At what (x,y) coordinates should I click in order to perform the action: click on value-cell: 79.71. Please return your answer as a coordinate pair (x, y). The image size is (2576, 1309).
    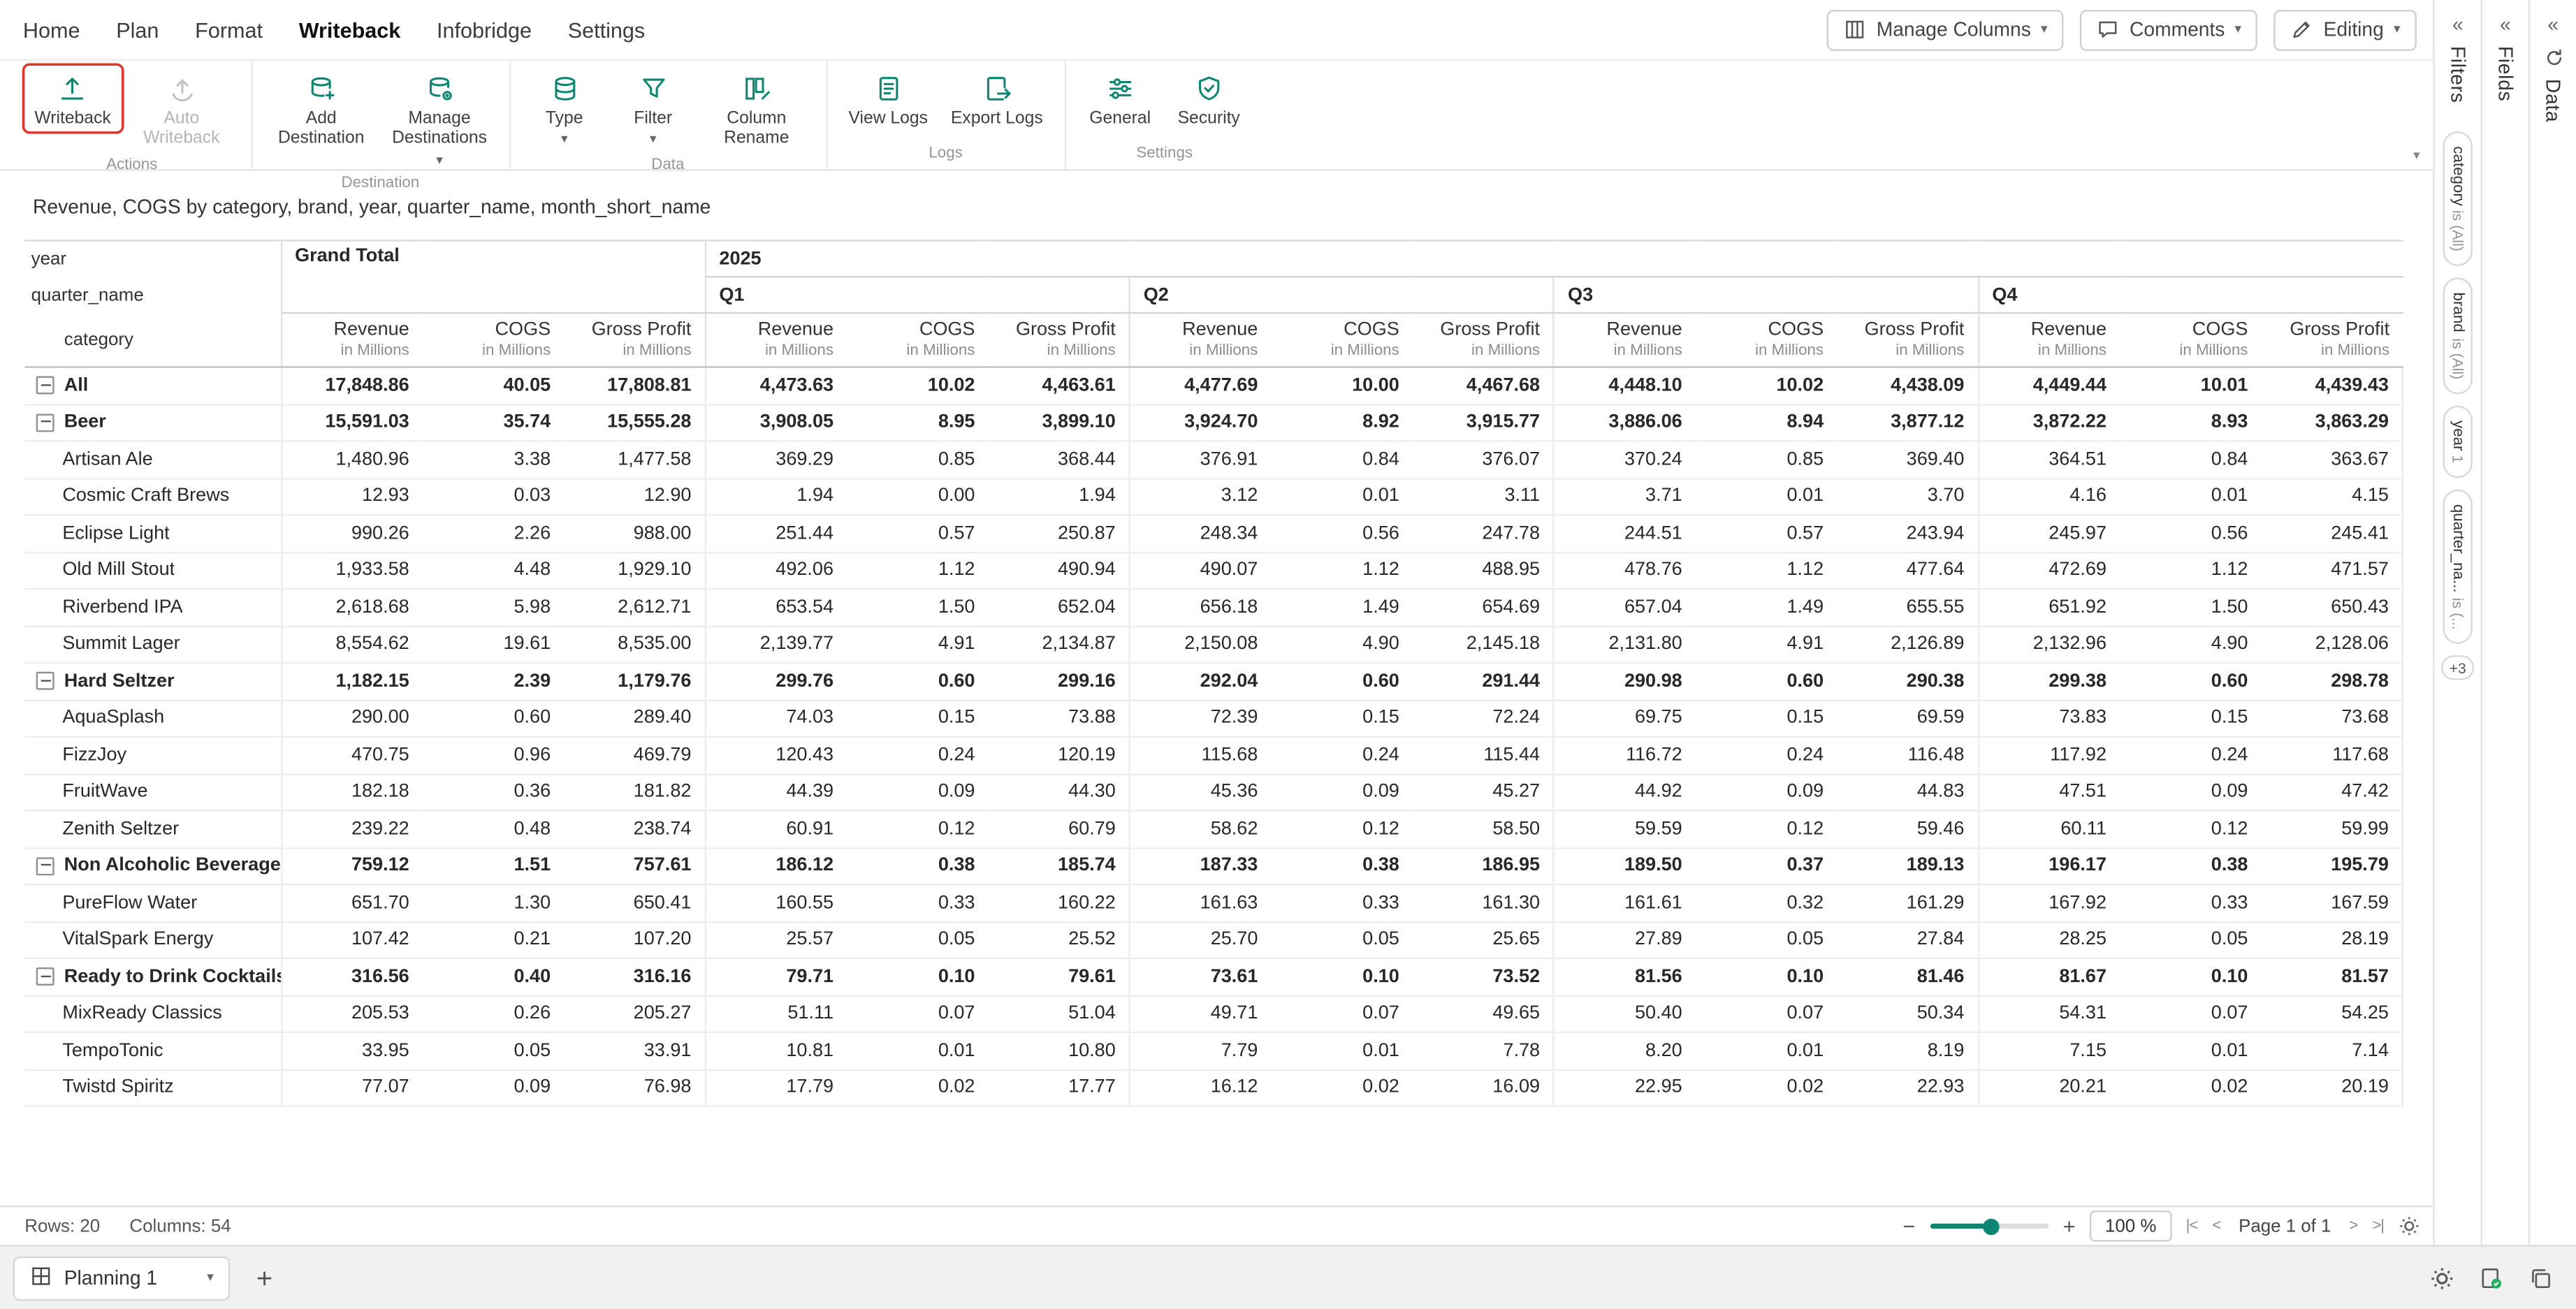
    Looking at the image, I should click on (775, 977).